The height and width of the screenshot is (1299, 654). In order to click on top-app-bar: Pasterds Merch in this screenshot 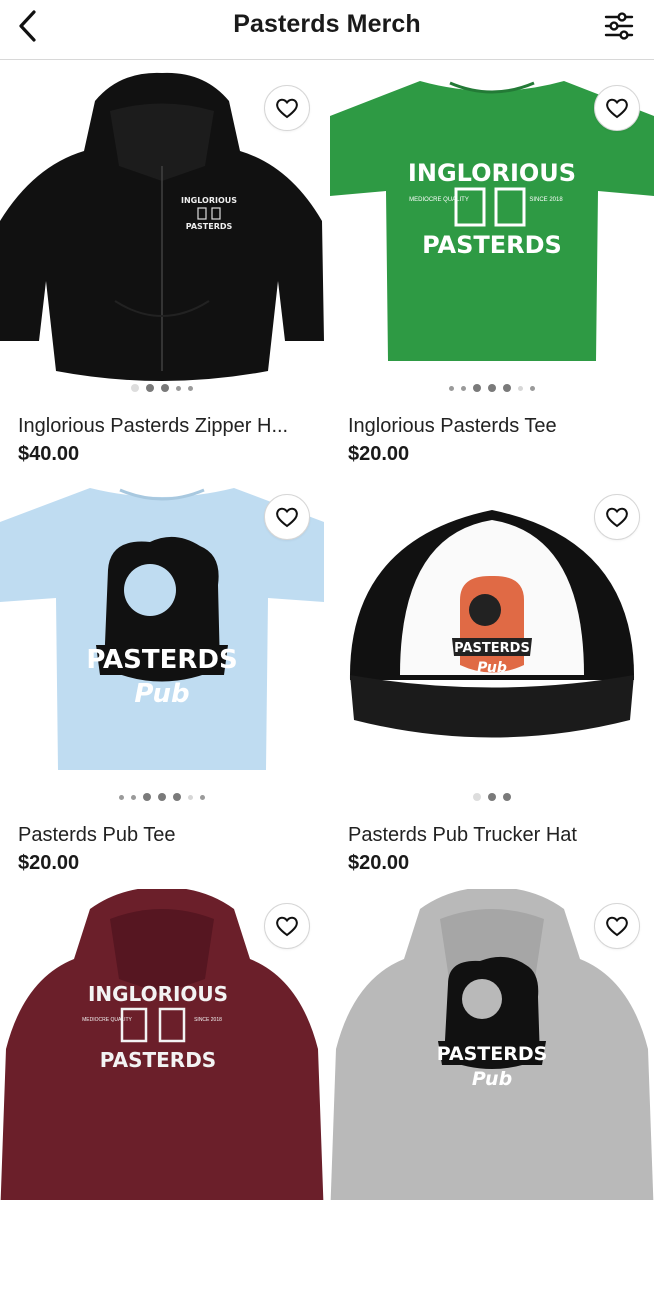, I will do `click(327, 30)`.